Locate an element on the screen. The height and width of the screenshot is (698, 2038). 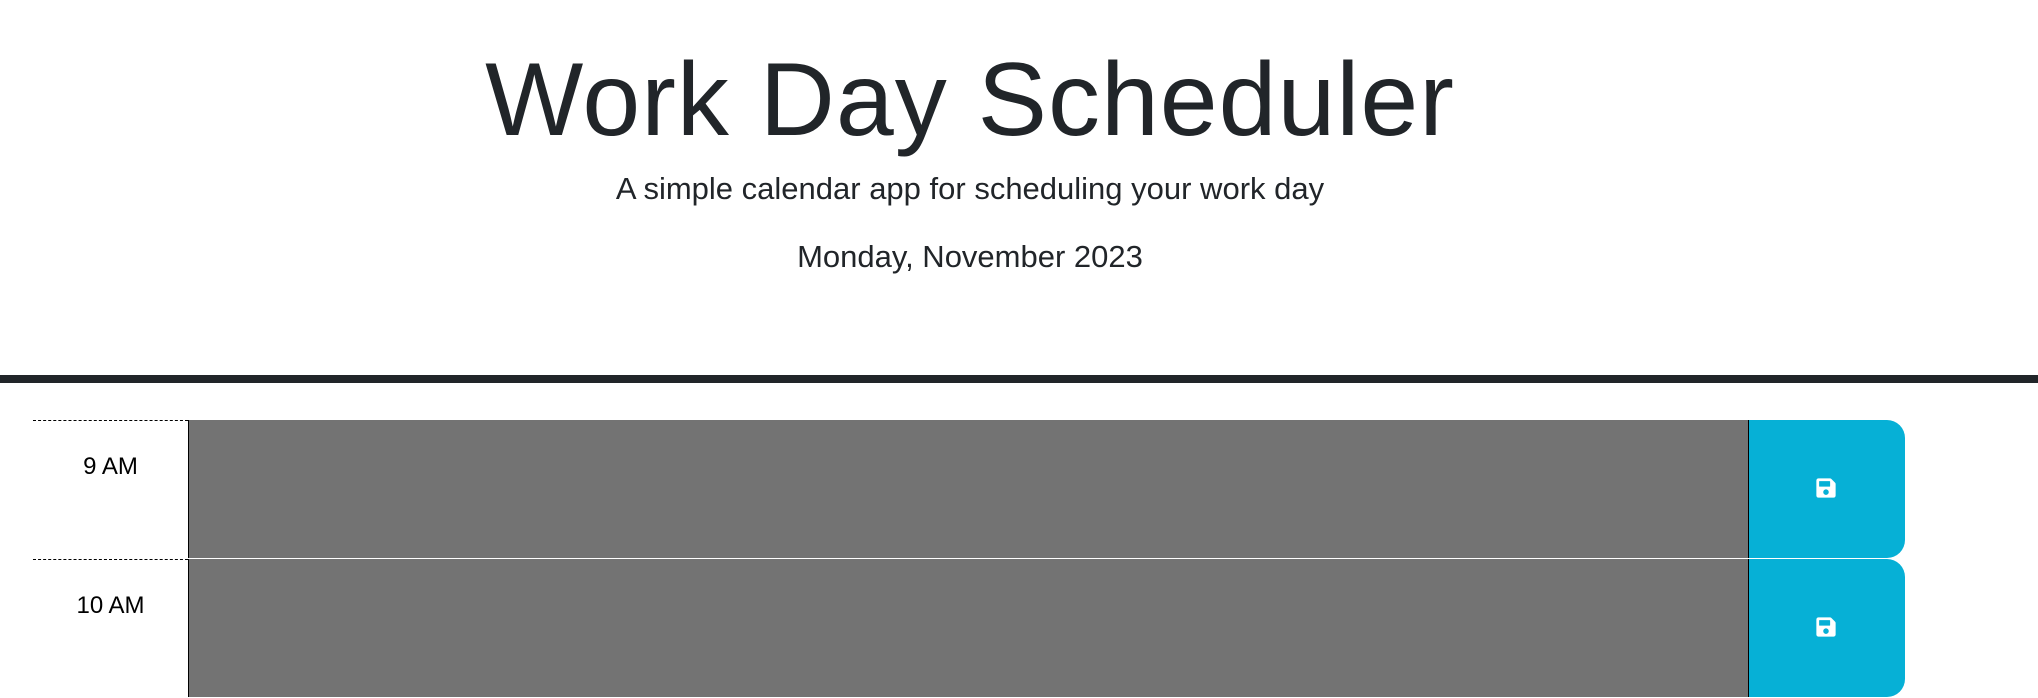
header-divider is located at coordinates (1019, 379).